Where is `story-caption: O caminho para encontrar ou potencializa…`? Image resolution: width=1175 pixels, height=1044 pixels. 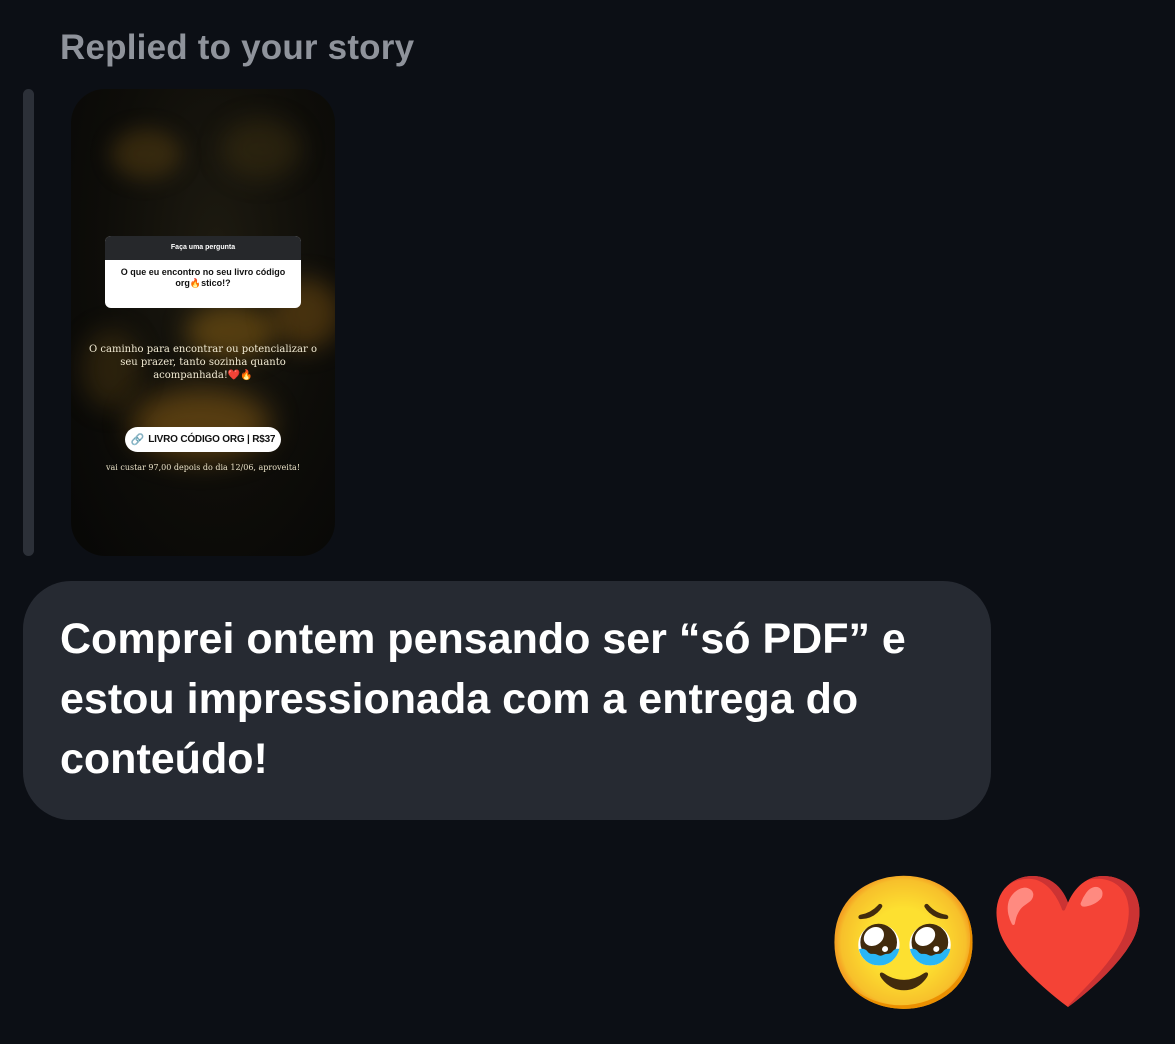
story-caption: O caminho para encontrar ou potencializa… is located at coordinates (203, 362).